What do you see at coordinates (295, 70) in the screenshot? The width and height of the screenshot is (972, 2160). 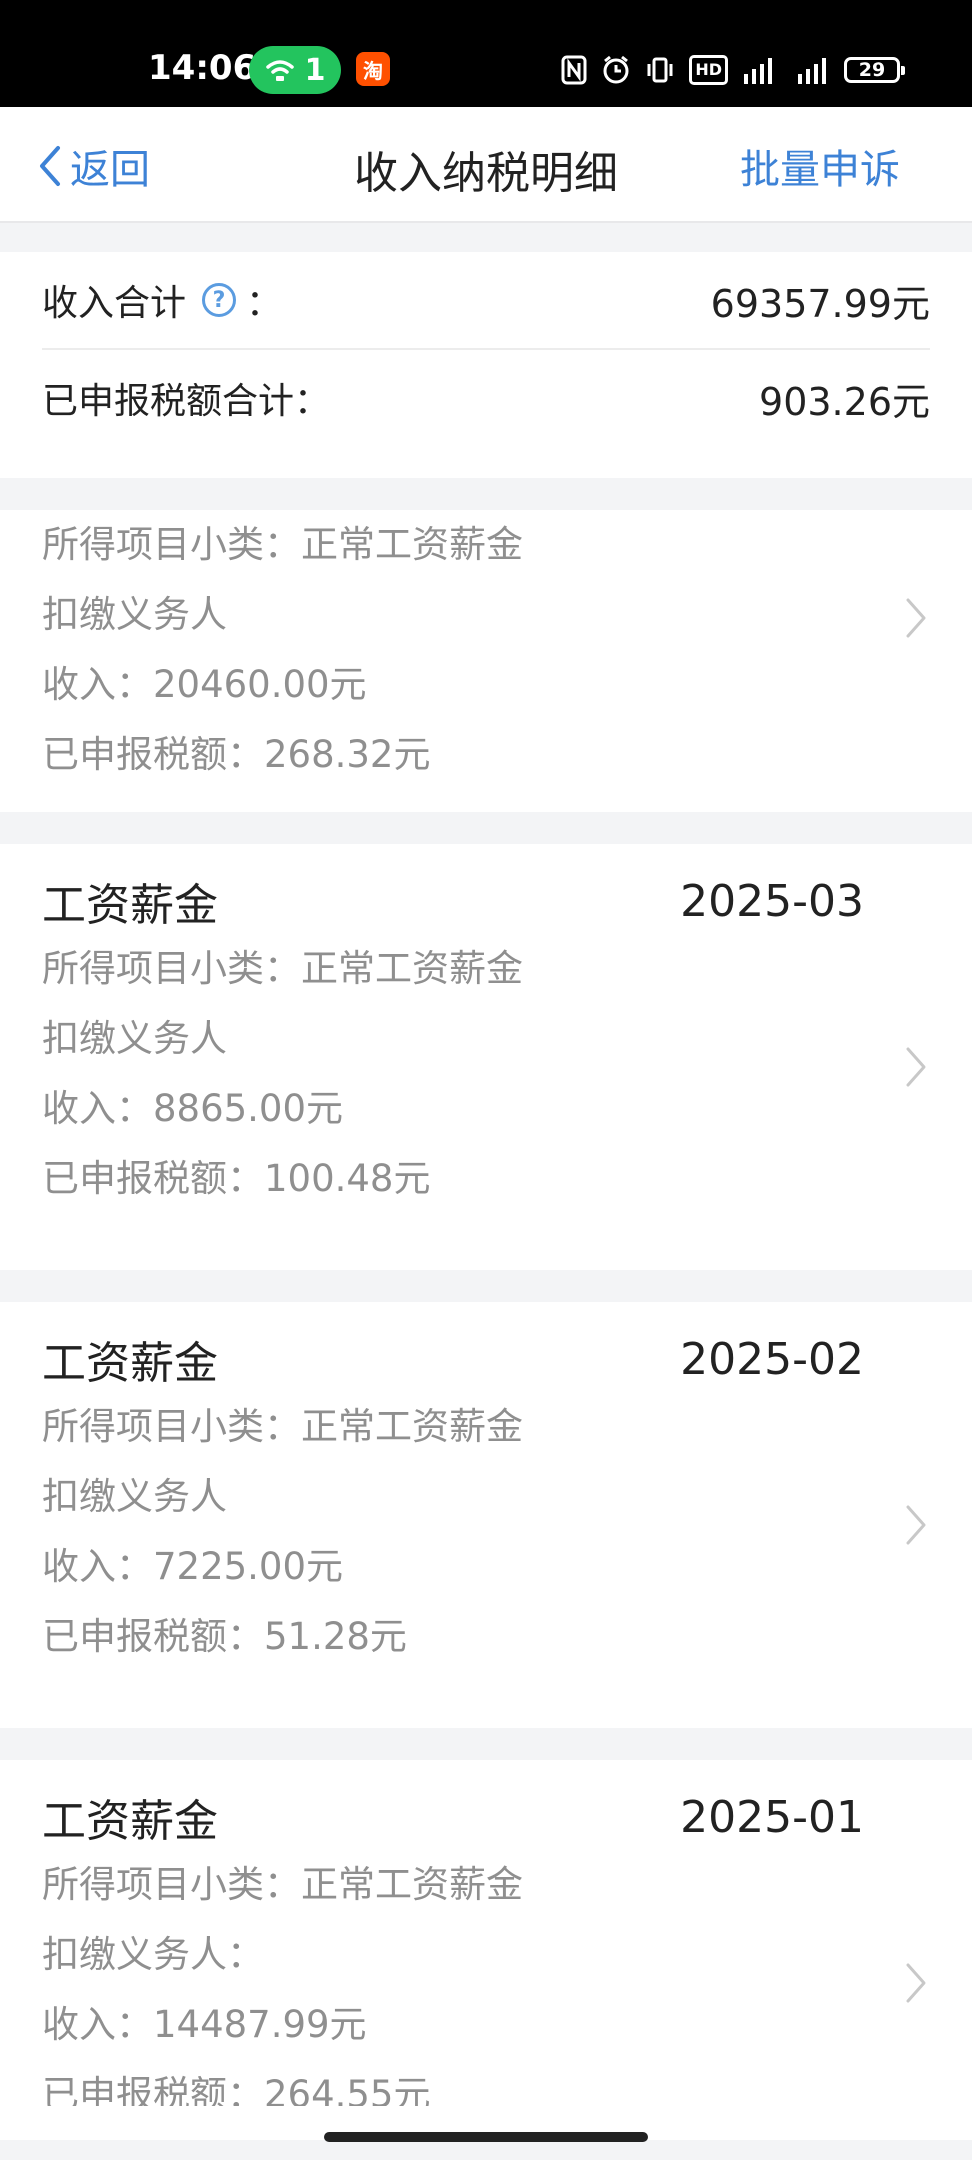 I see `wifi-hotspot-pill: 1` at bounding box center [295, 70].